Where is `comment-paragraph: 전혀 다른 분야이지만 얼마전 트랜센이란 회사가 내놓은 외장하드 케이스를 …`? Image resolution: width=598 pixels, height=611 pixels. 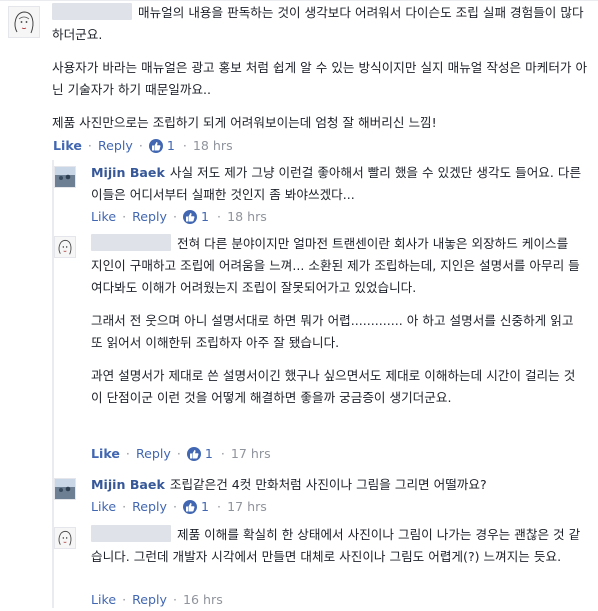 comment-paragraph: 전혀 다른 분야이지만 얼마전 트랜센이란 회사가 내놓은 외장하드 케이스를 … is located at coordinates (336, 266).